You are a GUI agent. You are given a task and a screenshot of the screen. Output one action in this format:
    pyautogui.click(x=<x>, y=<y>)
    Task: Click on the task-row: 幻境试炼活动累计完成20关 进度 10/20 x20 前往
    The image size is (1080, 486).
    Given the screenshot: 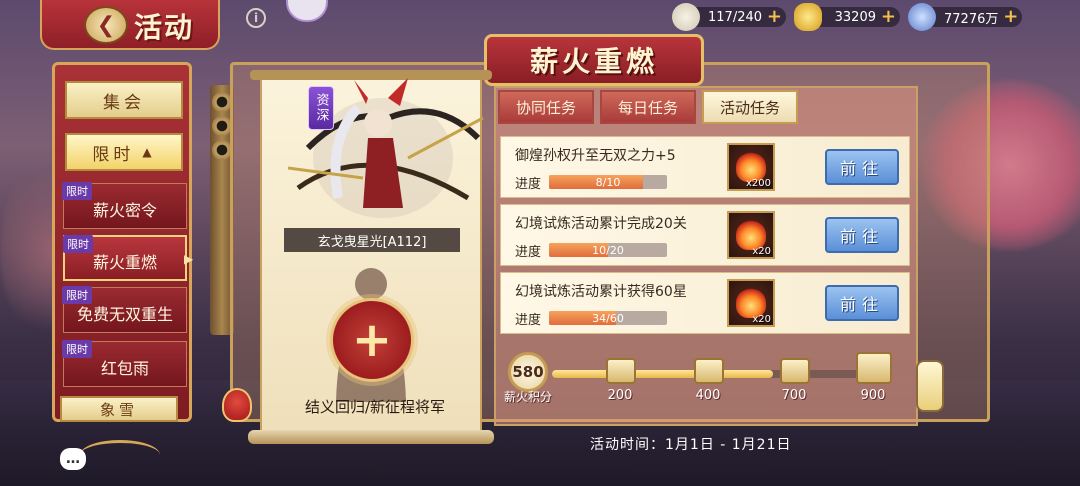 What is the action you would take?
    pyautogui.click(x=705, y=235)
    